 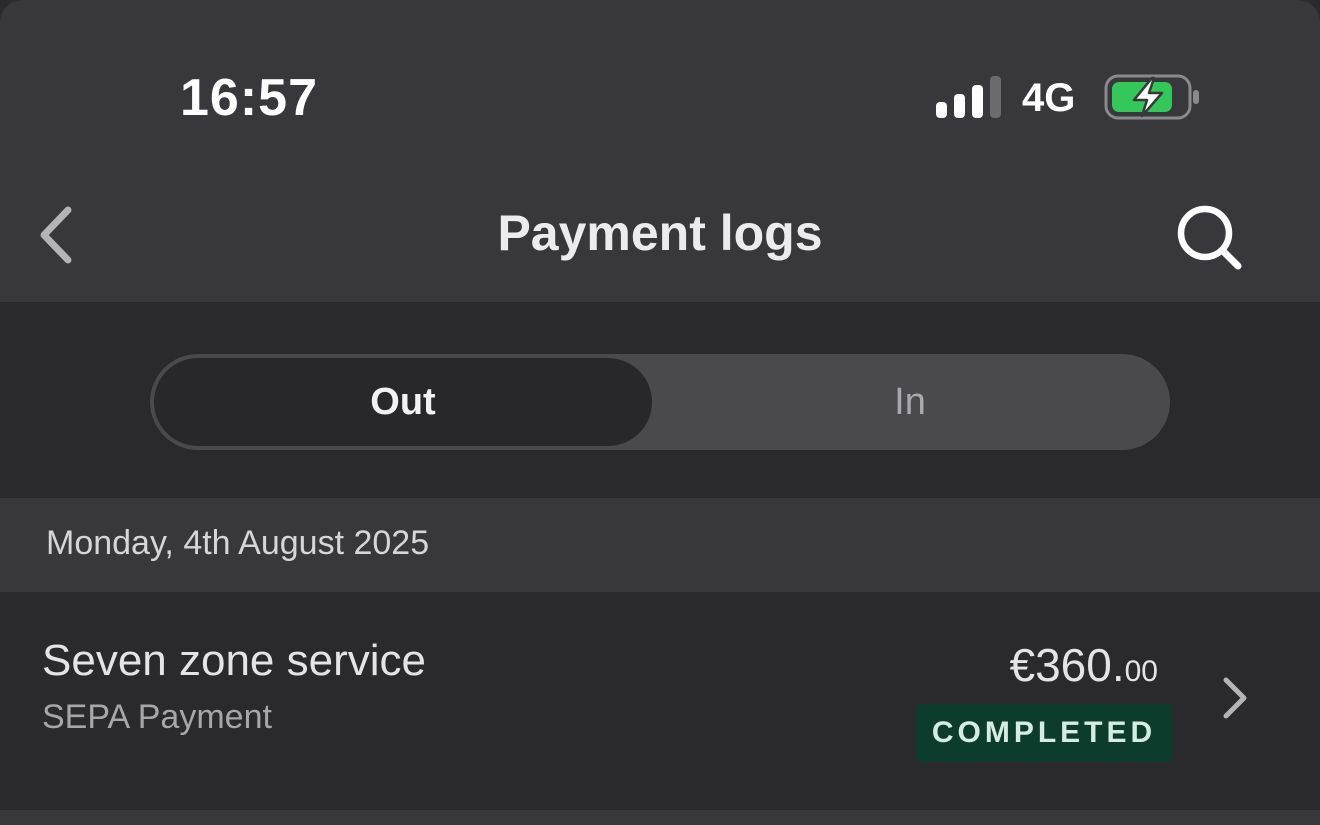 What do you see at coordinates (660, 233) in the screenshot?
I see `page-title: Payment logs` at bounding box center [660, 233].